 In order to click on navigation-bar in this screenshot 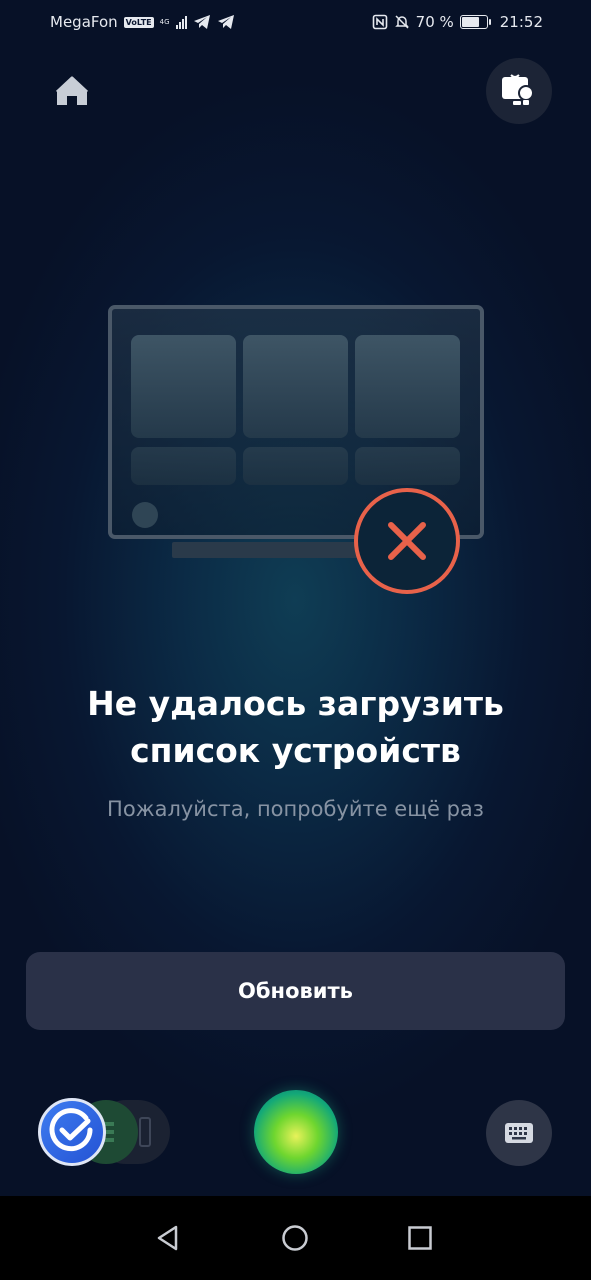, I will do `click(295, 1238)`.